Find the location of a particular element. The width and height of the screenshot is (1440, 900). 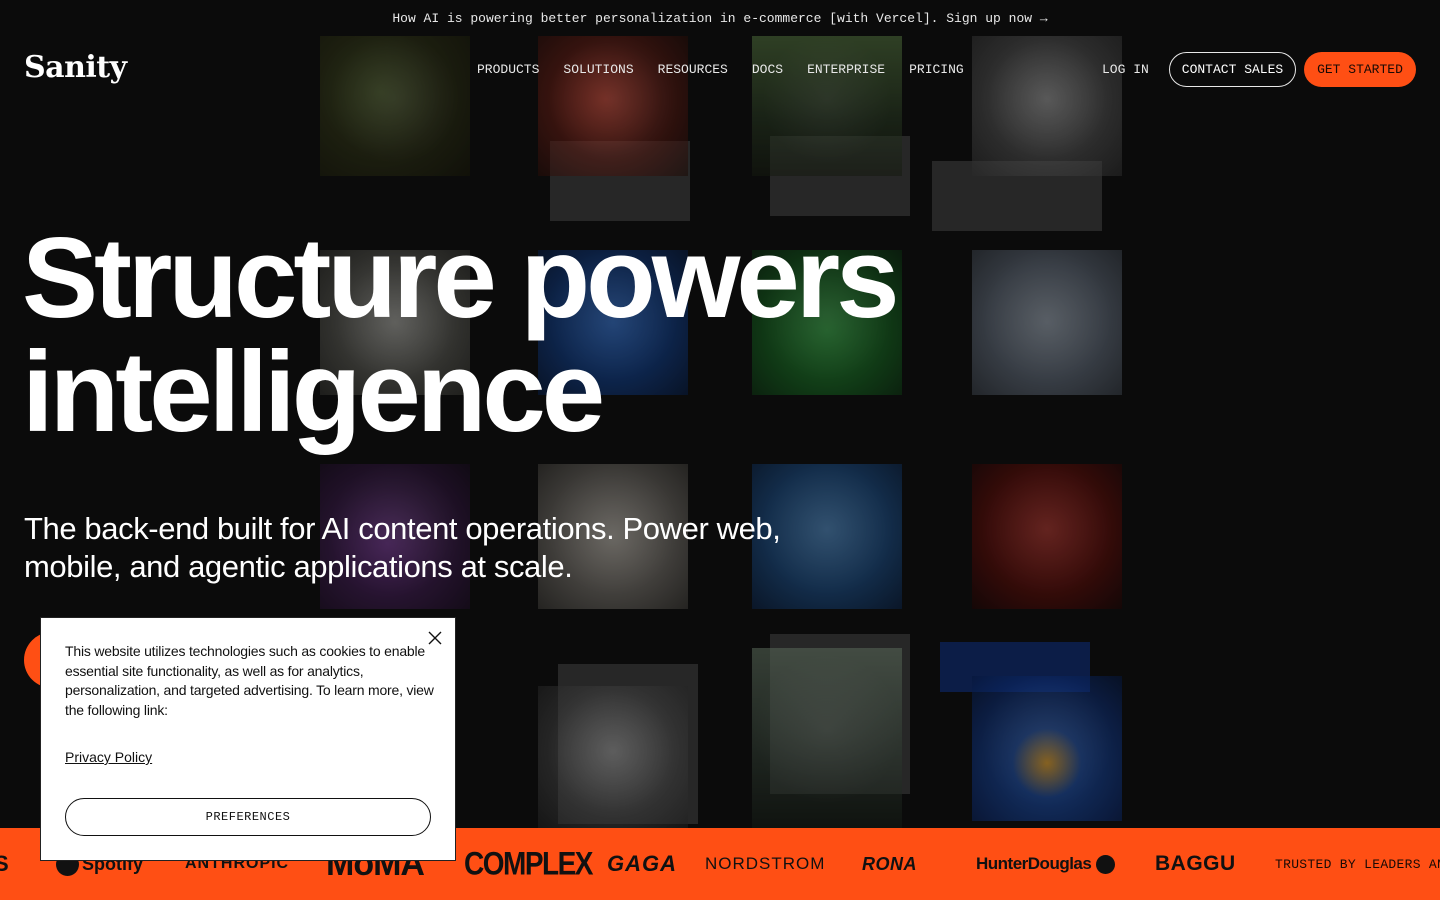

nav-item-docs: DOCS is located at coordinates (767, 69).